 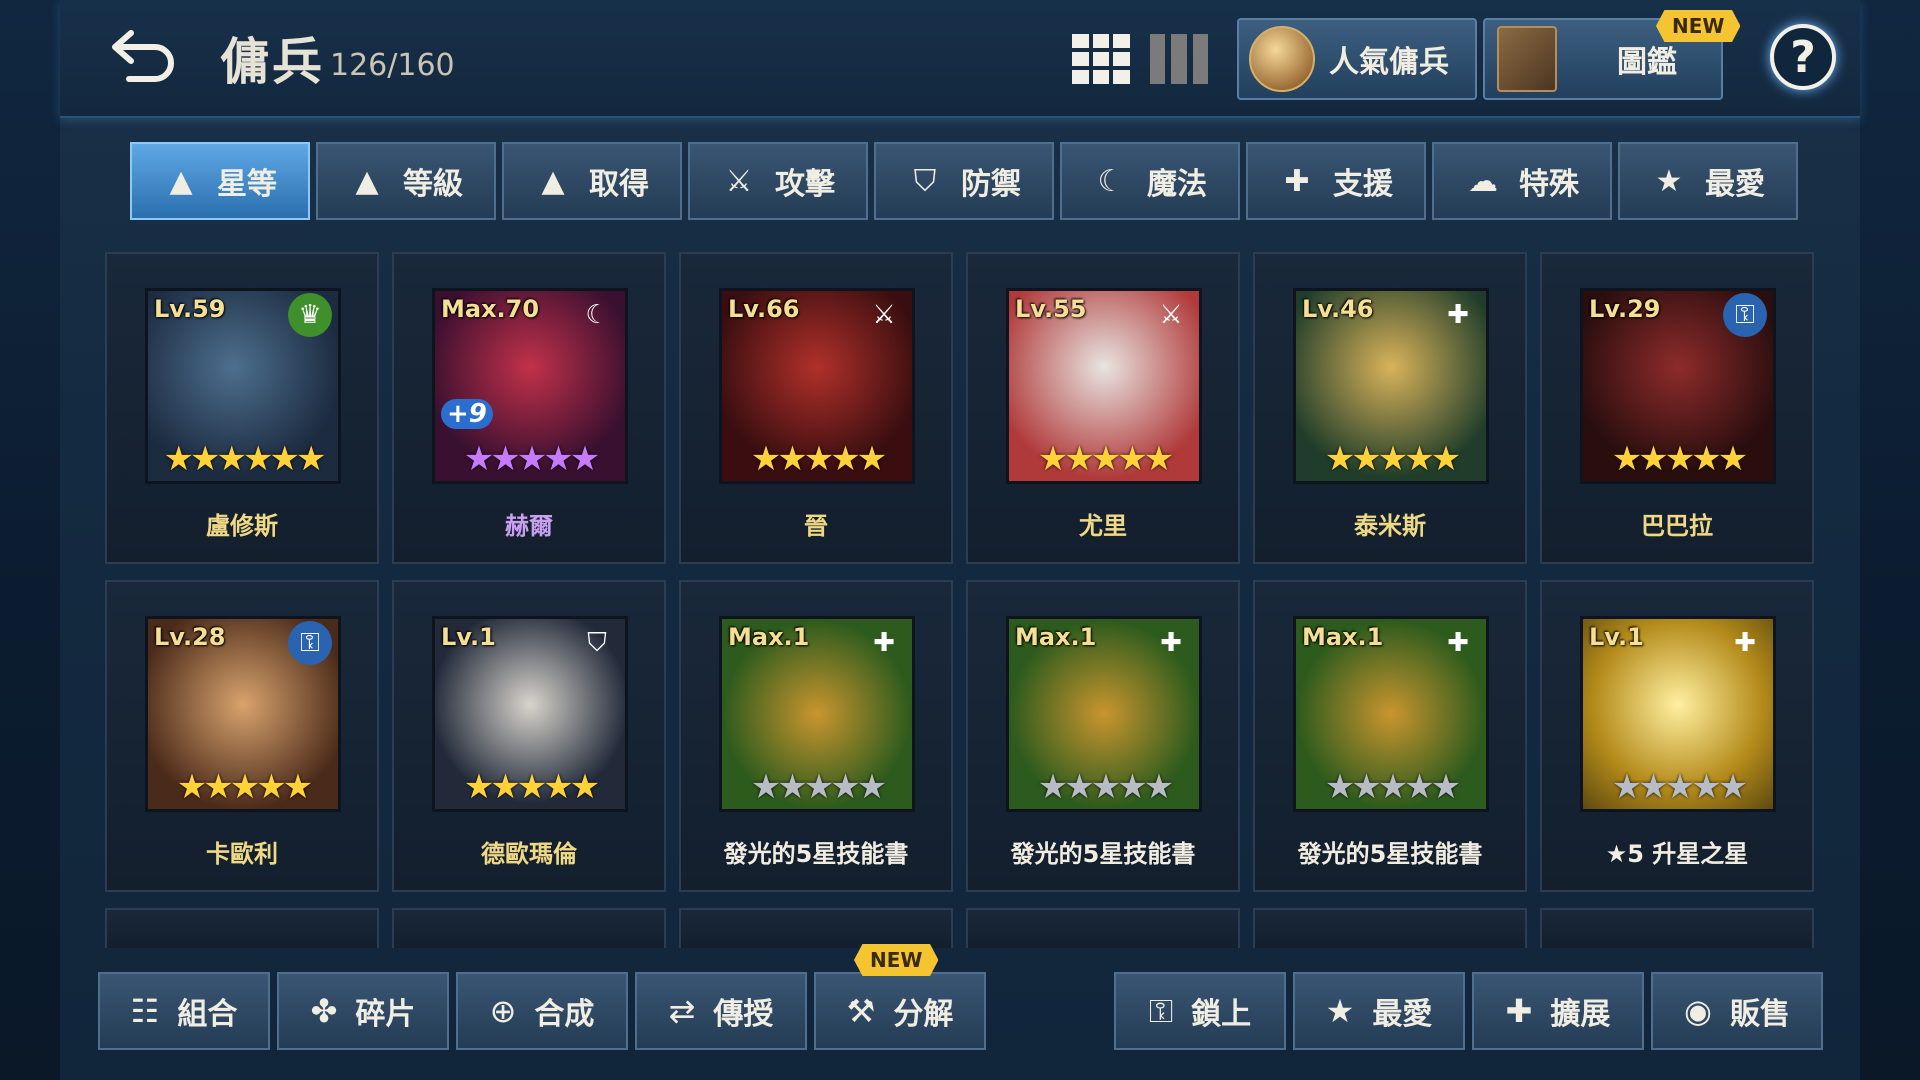 I want to click on back-arrow-icon, so click(x=143, y=56).